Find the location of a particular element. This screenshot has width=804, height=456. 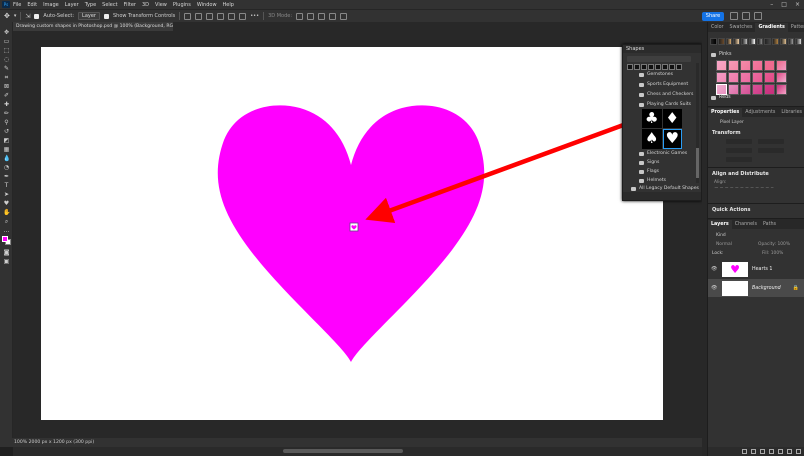

shapes-search-input is located at coordinates (659, 59).